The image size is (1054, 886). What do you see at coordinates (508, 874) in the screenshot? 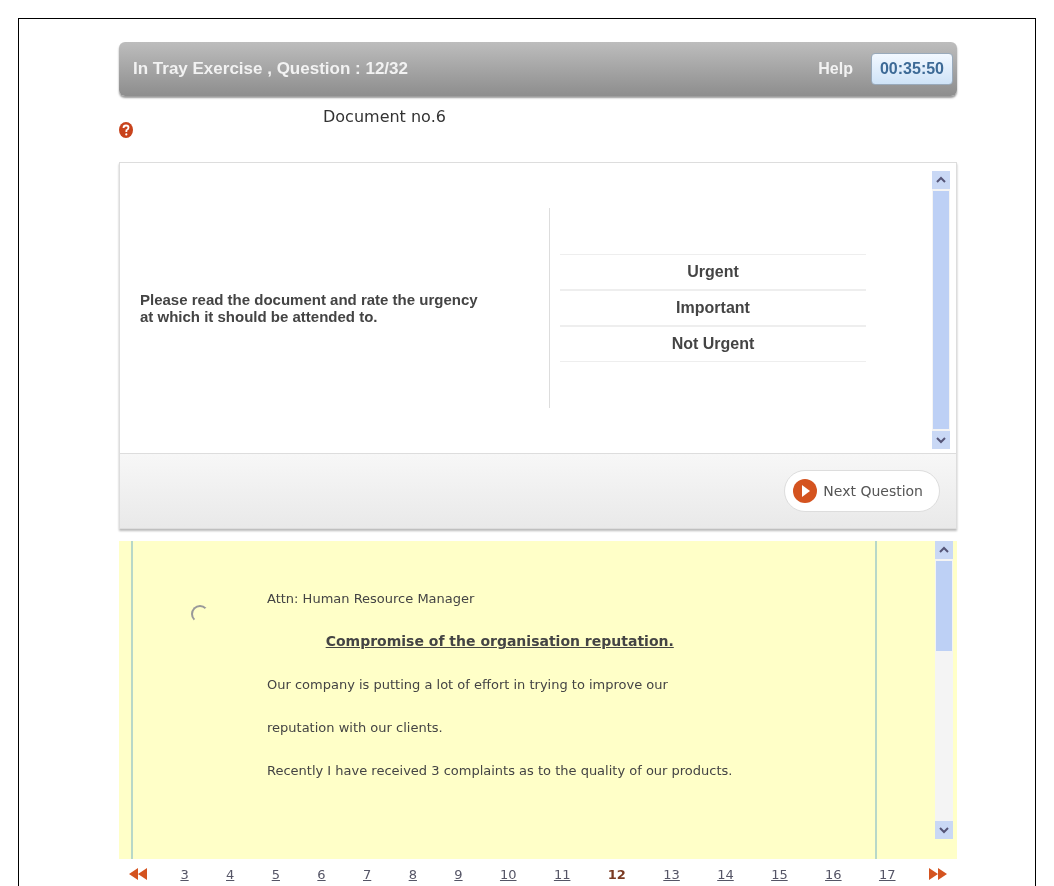
I see `page-link: 10` at bounding box center [508, 874].